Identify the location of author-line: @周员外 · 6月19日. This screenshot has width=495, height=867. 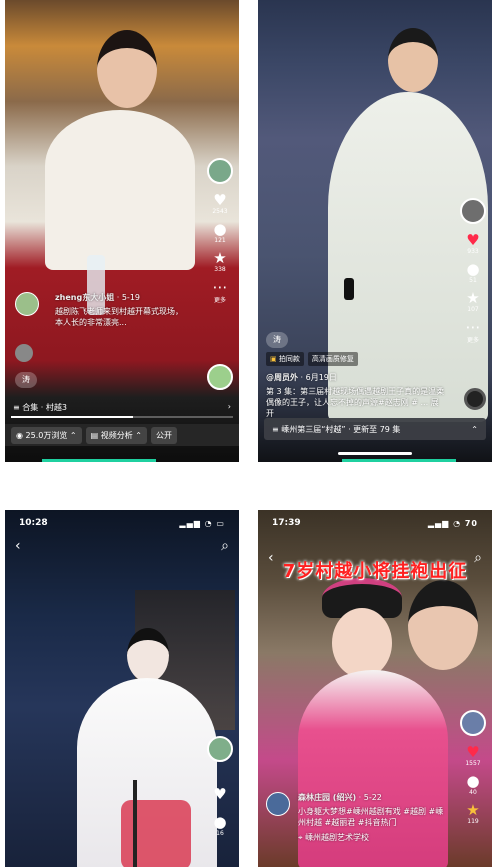
(301, 377).